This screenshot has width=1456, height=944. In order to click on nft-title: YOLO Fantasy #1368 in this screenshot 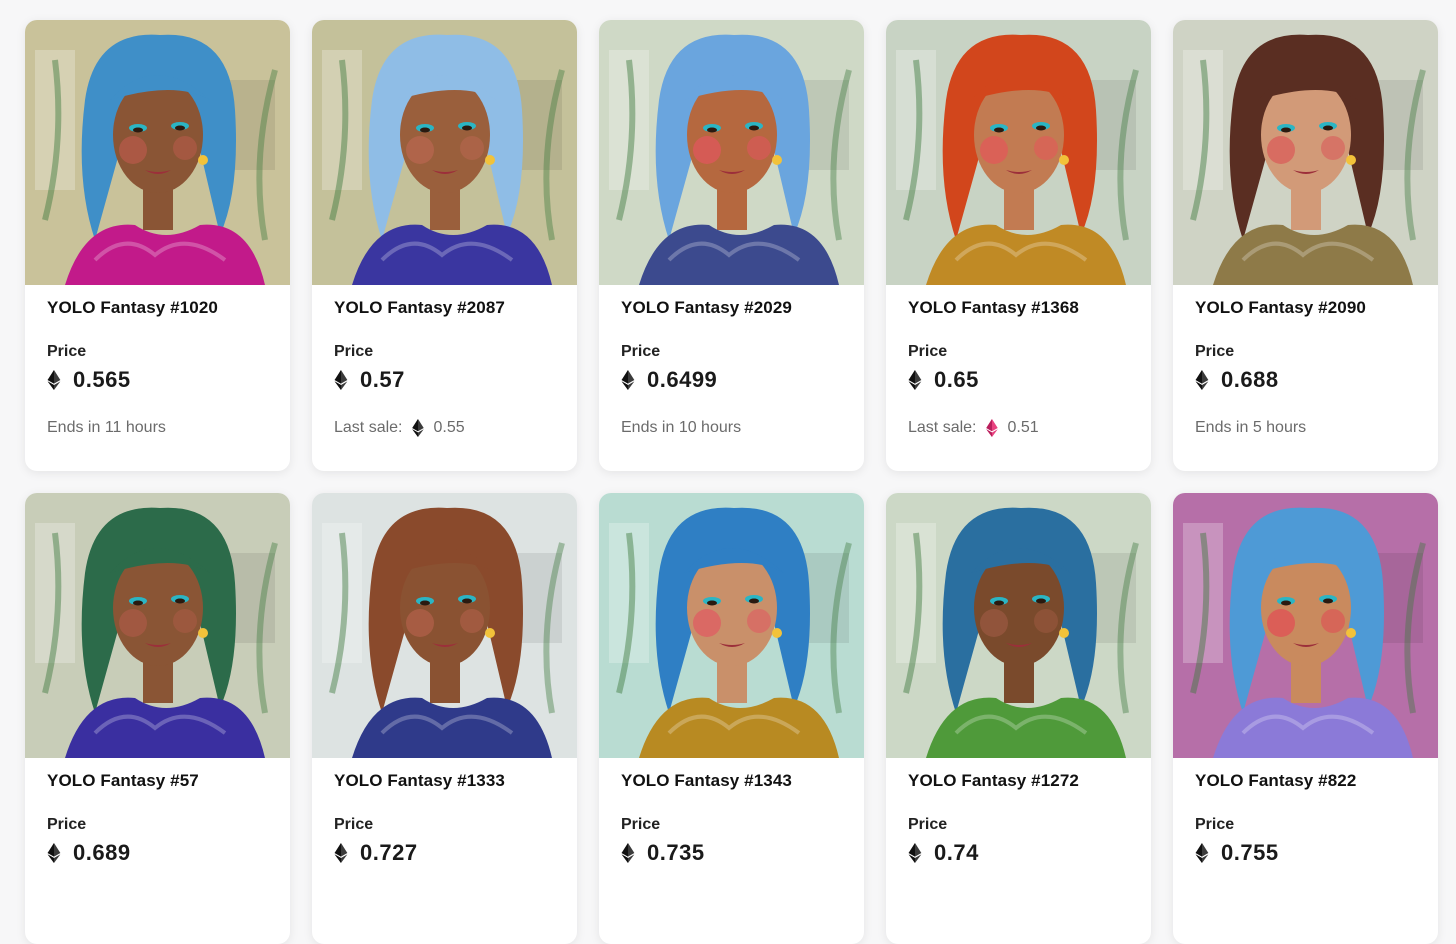, I will do `click(1018, 308)`.